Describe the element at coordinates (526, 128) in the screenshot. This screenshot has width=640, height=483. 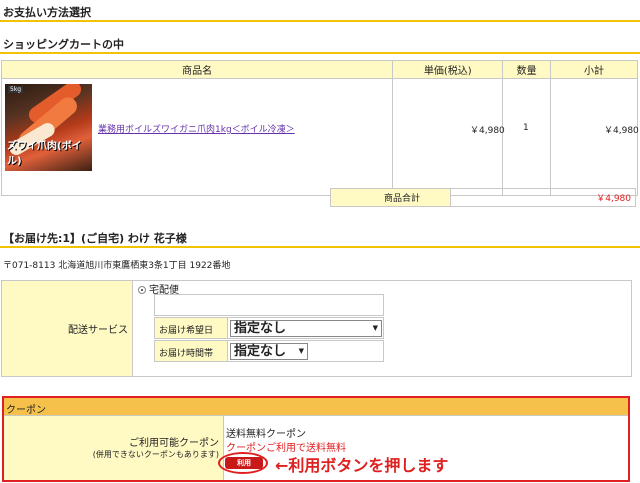
I see `quantity: 1` at that location.